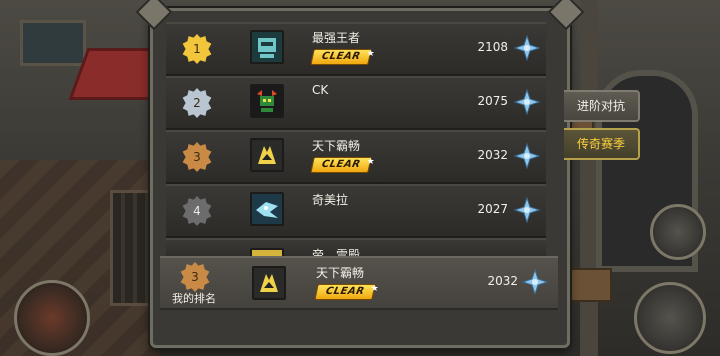 This screenshot has height=356, width=720. I want to click on my-avatar, so click(269, 283).